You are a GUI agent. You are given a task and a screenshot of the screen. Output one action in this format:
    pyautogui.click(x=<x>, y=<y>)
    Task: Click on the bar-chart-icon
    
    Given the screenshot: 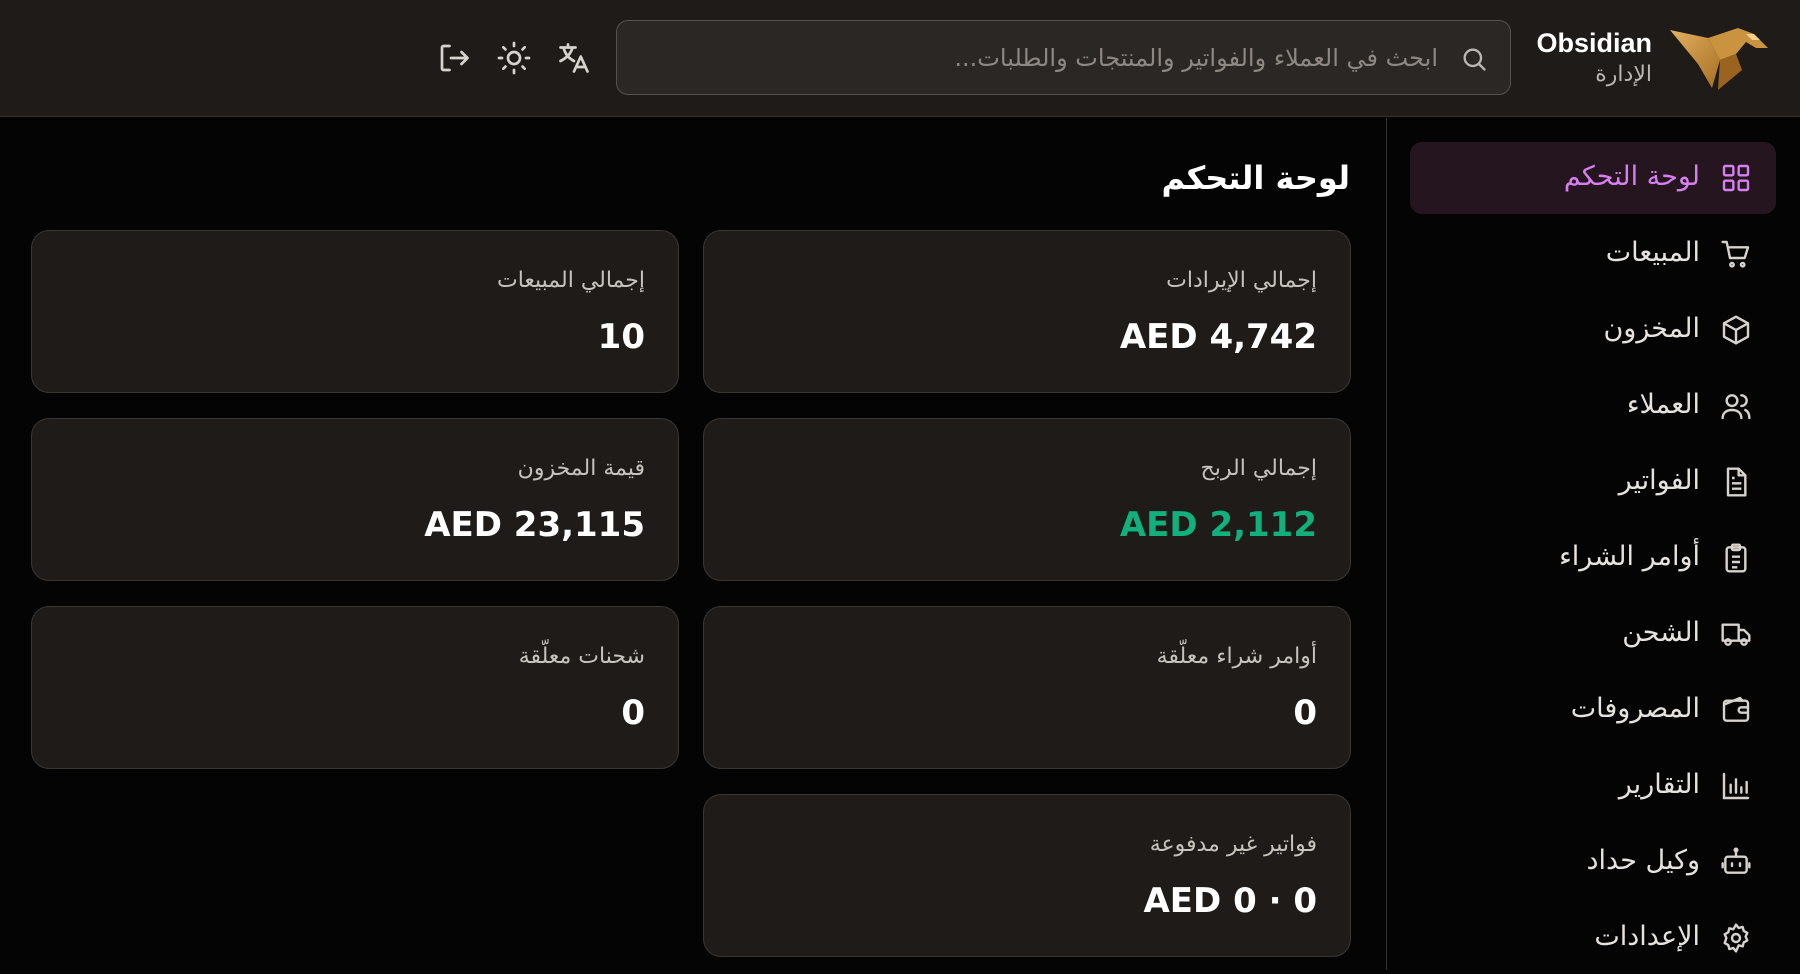 What is the action you would take?
    pyautogui.click(x=1736, y=786)
    